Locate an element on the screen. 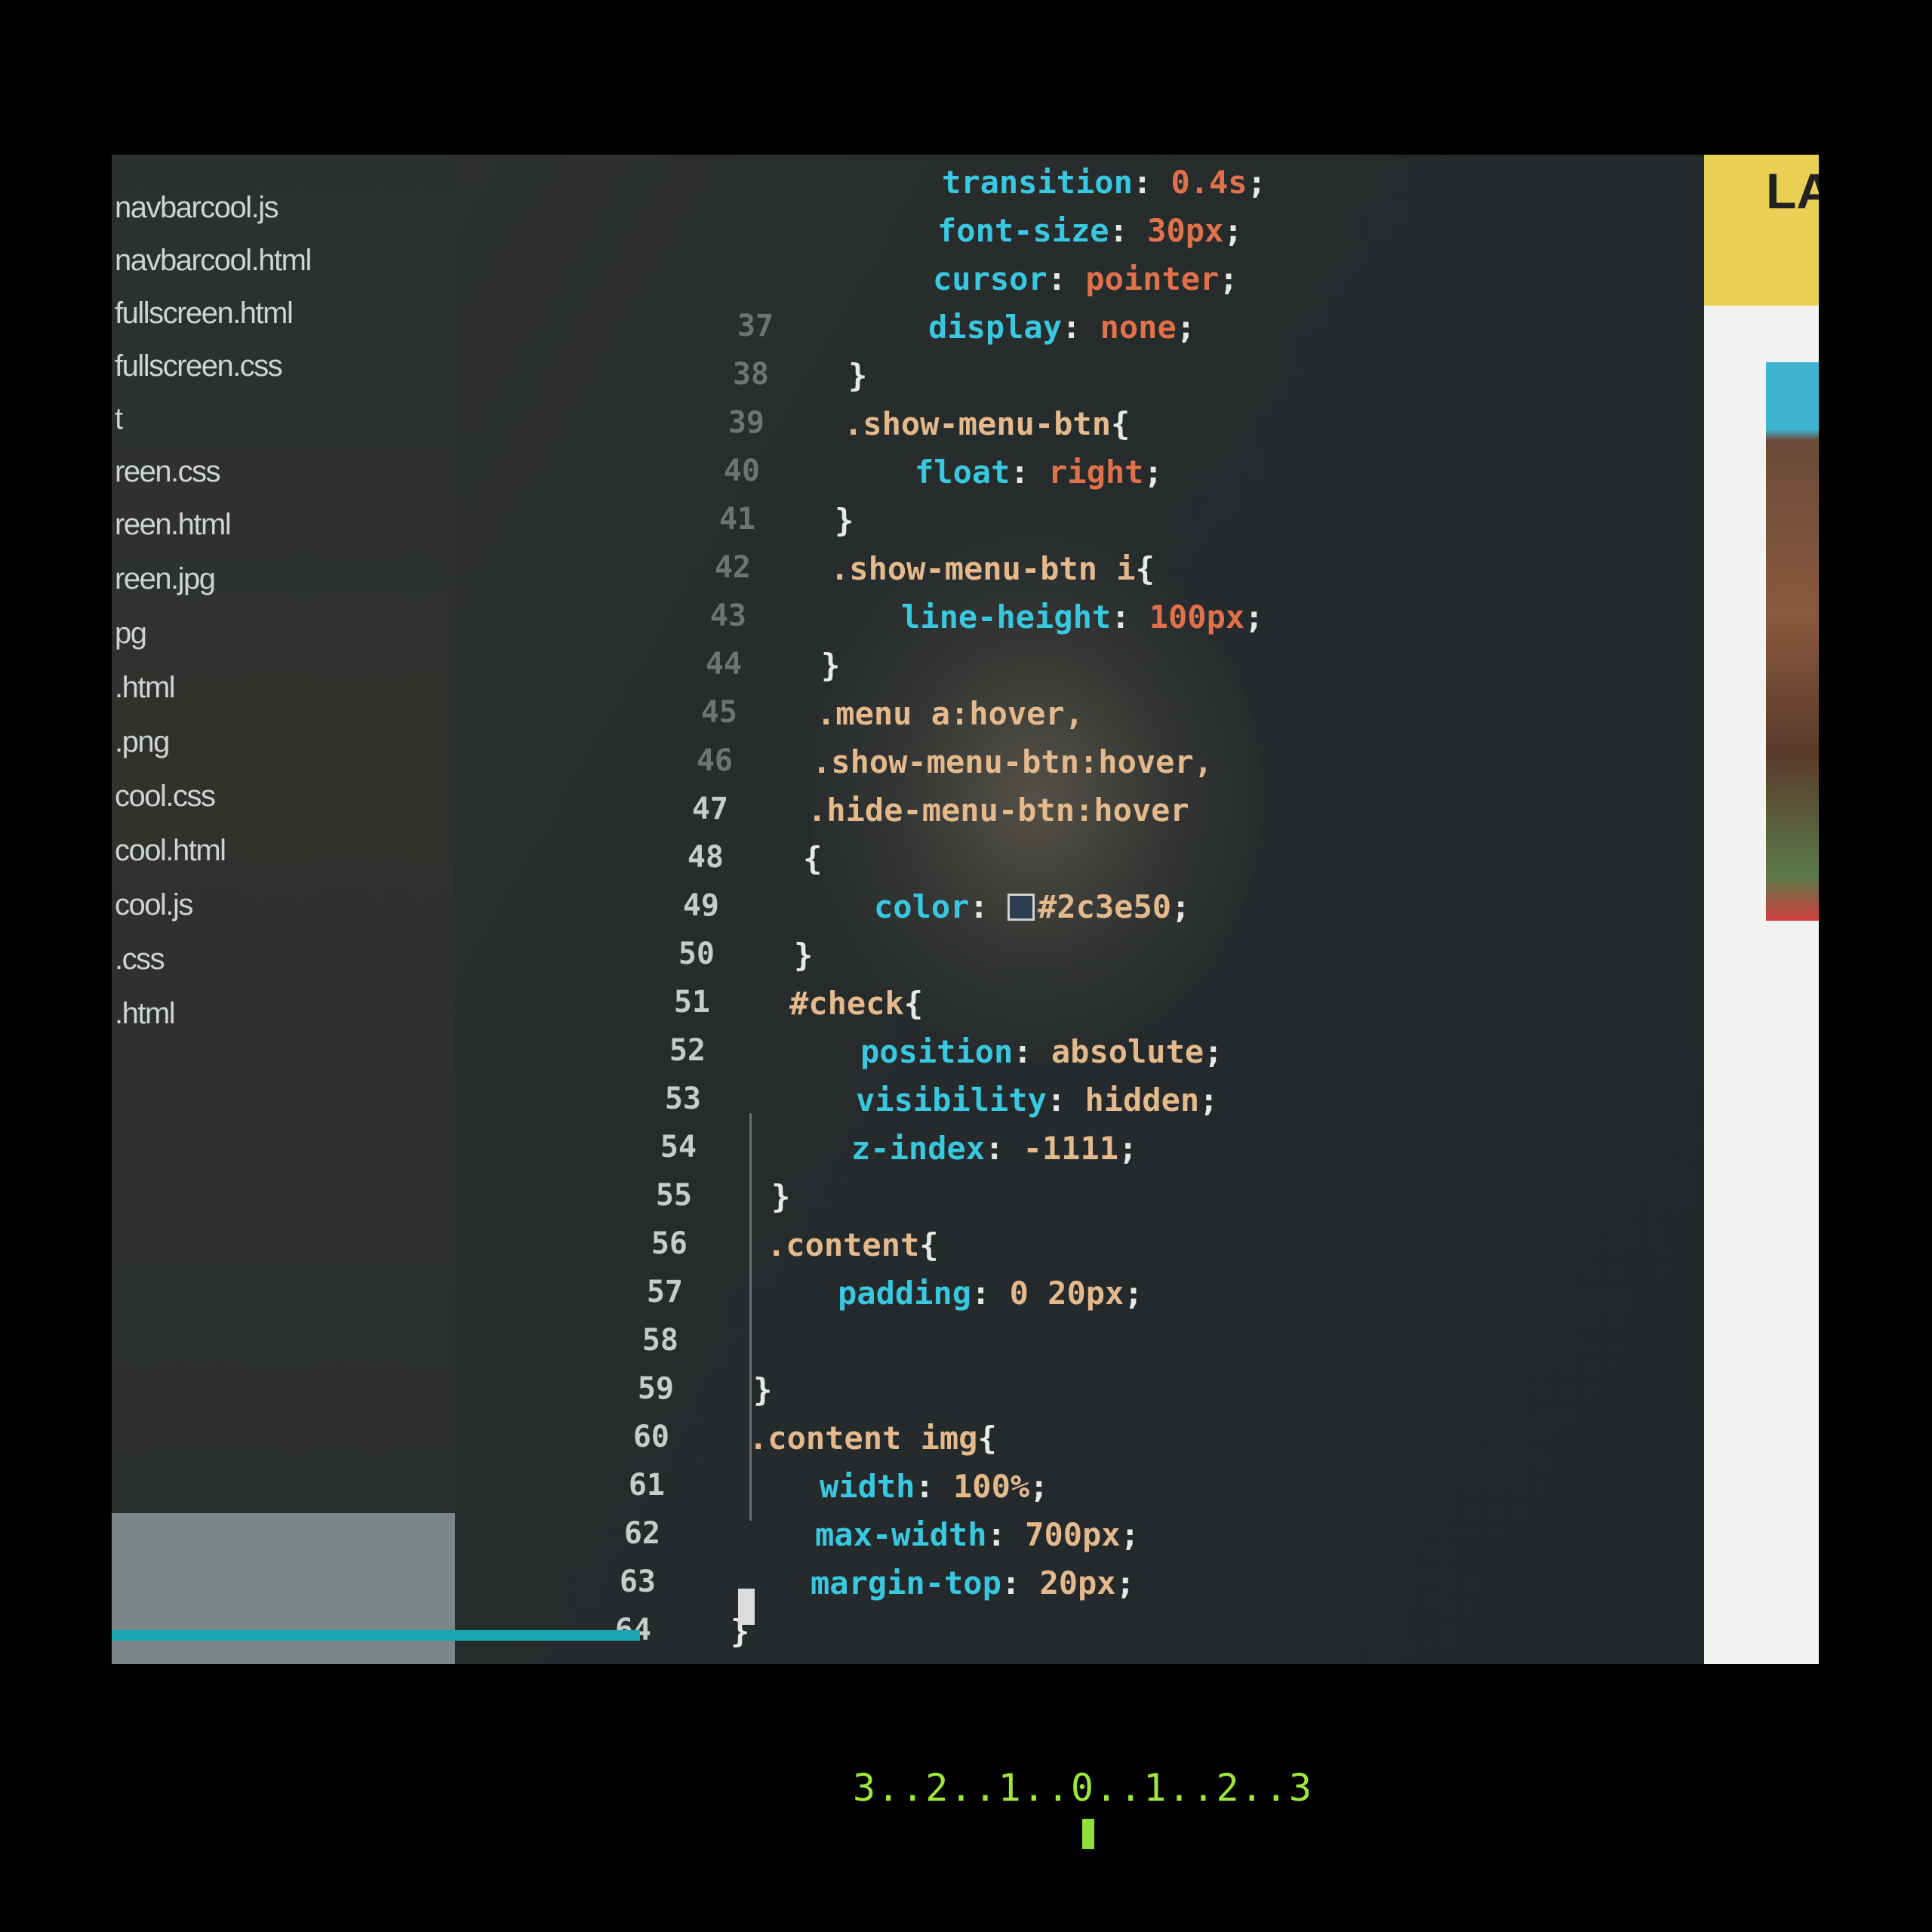 This screenshot has width=1932, height=1932. line-number: 52 is located at coordinates (687, 1050).